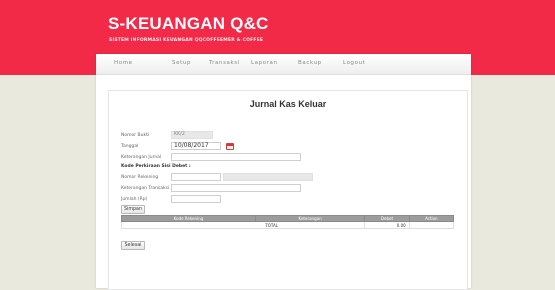  I want to click on page-title: Jurnal Kas Keluar, so click(288, 104).